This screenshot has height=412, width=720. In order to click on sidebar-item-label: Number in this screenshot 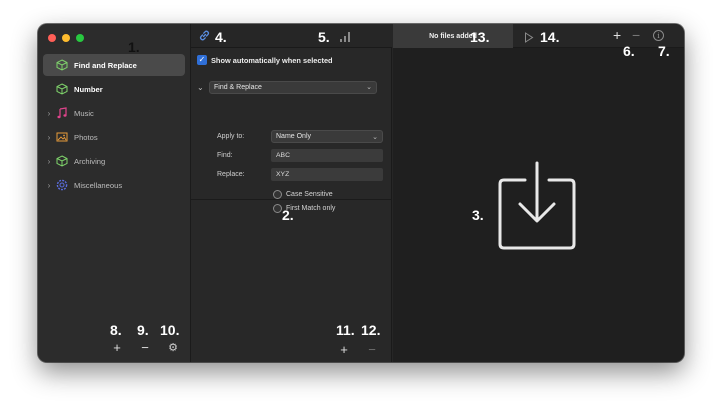, I will do `click(88, 89)`.